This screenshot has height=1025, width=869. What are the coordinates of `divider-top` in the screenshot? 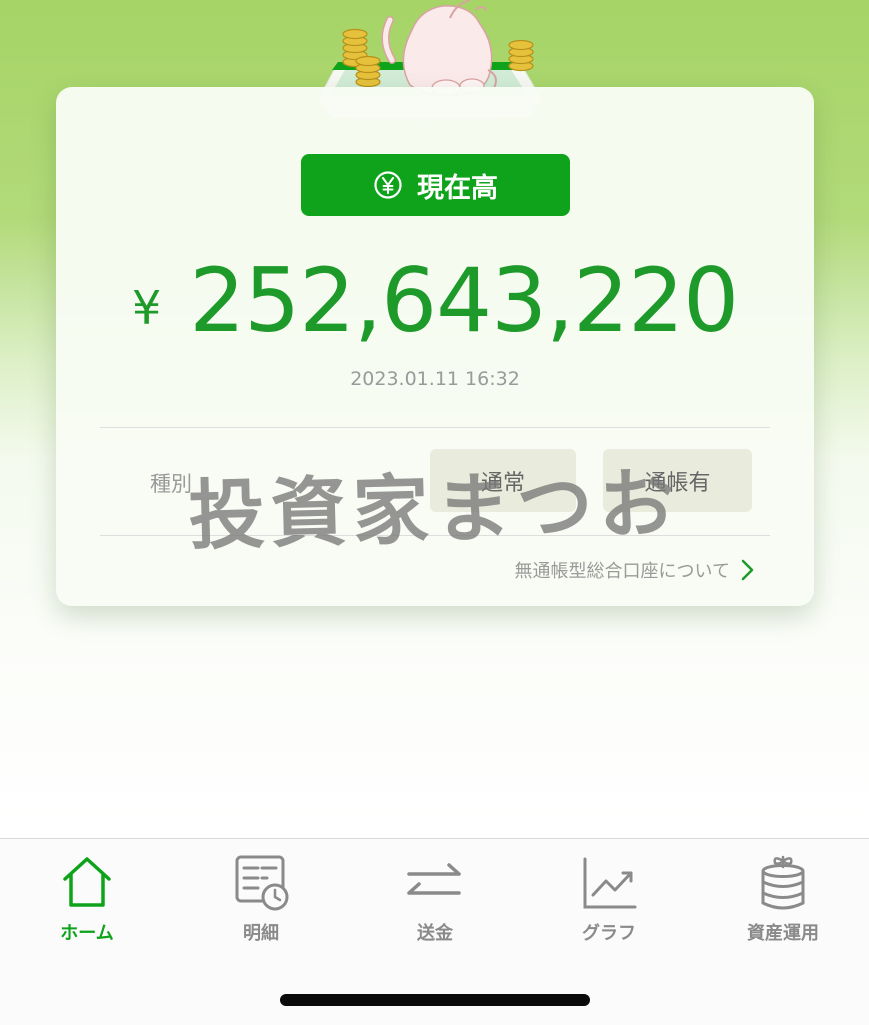 It's located at (435, 427).